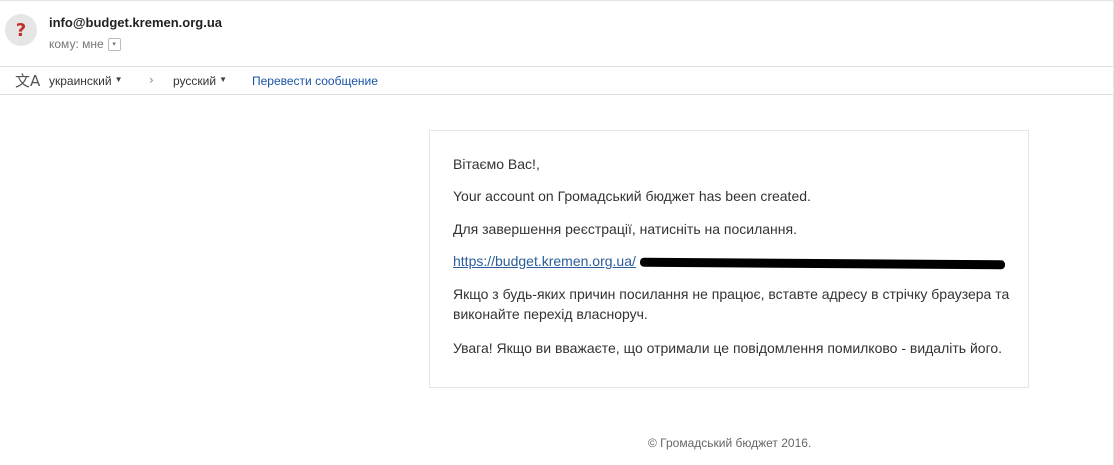  Describe the element at coordinates (730, 443) in the screenshot. I see `footer-copyright: © Громадський бюджет 2016.` at that location.